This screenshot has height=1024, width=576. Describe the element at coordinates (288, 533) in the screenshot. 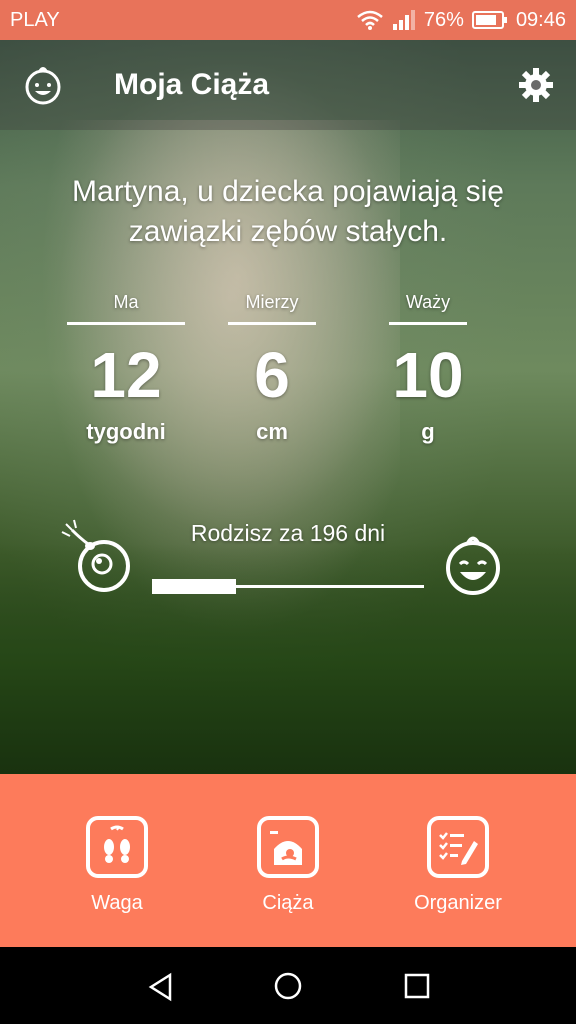

I see `due-date-text: Rodzisz za 196 dni` at that location.